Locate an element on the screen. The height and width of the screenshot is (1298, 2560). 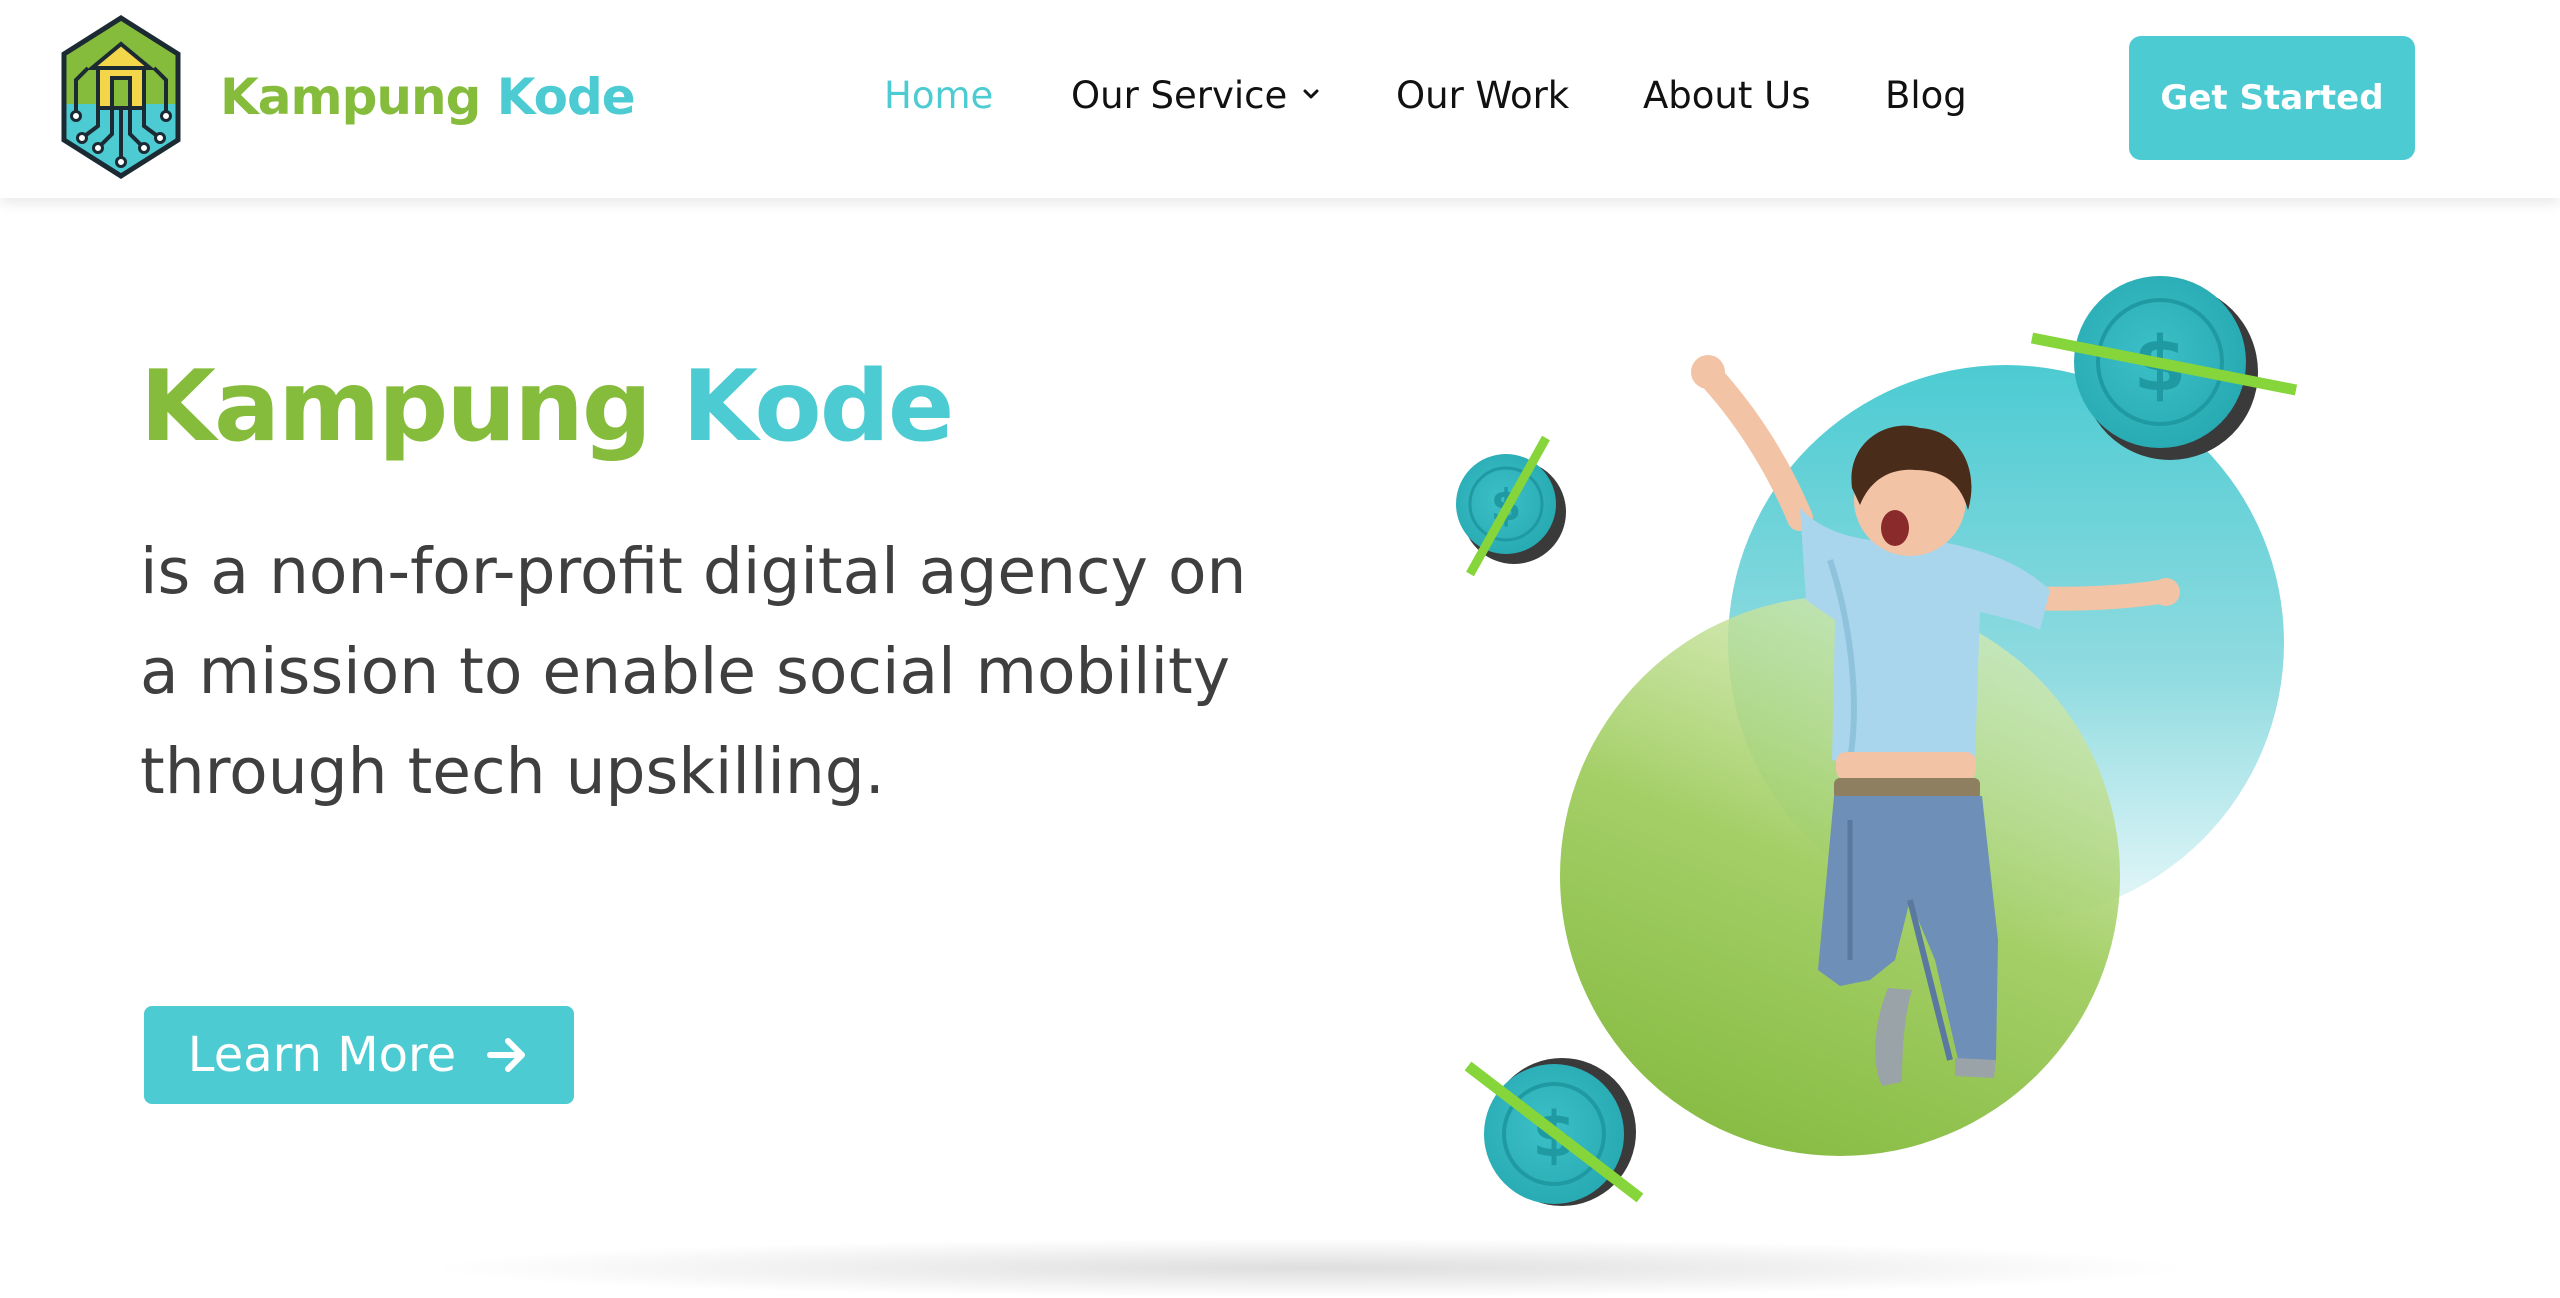
chevron-down-icon is located at coordinates (1311, 93).